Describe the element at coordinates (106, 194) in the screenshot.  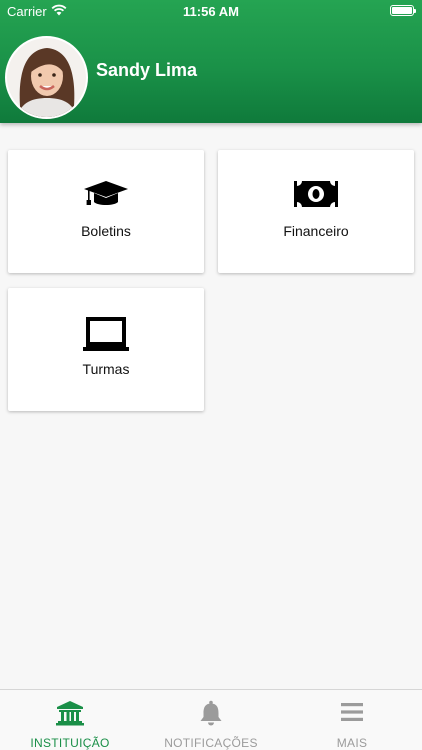
I see `graduation-cap-icon` at that location.